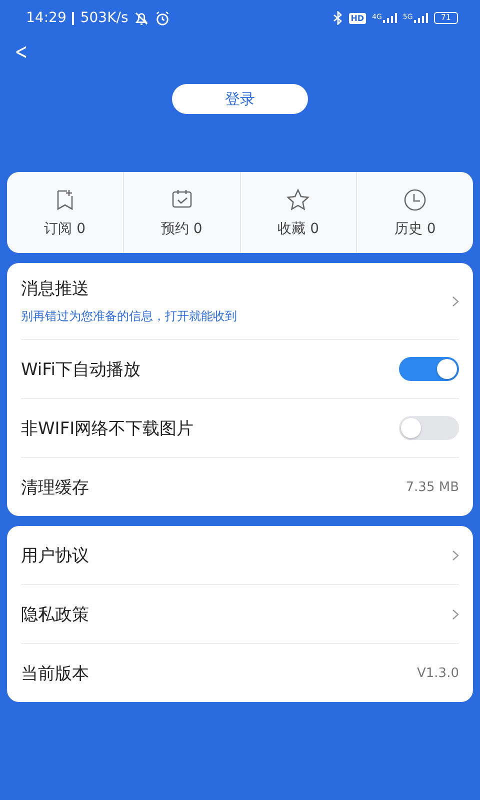  What do you see at coordinates (129, 316) in the screenshot?
I see `setting-description: 别再错过为您准备的信息，打开就能收到` at bounding box center [129, 316].